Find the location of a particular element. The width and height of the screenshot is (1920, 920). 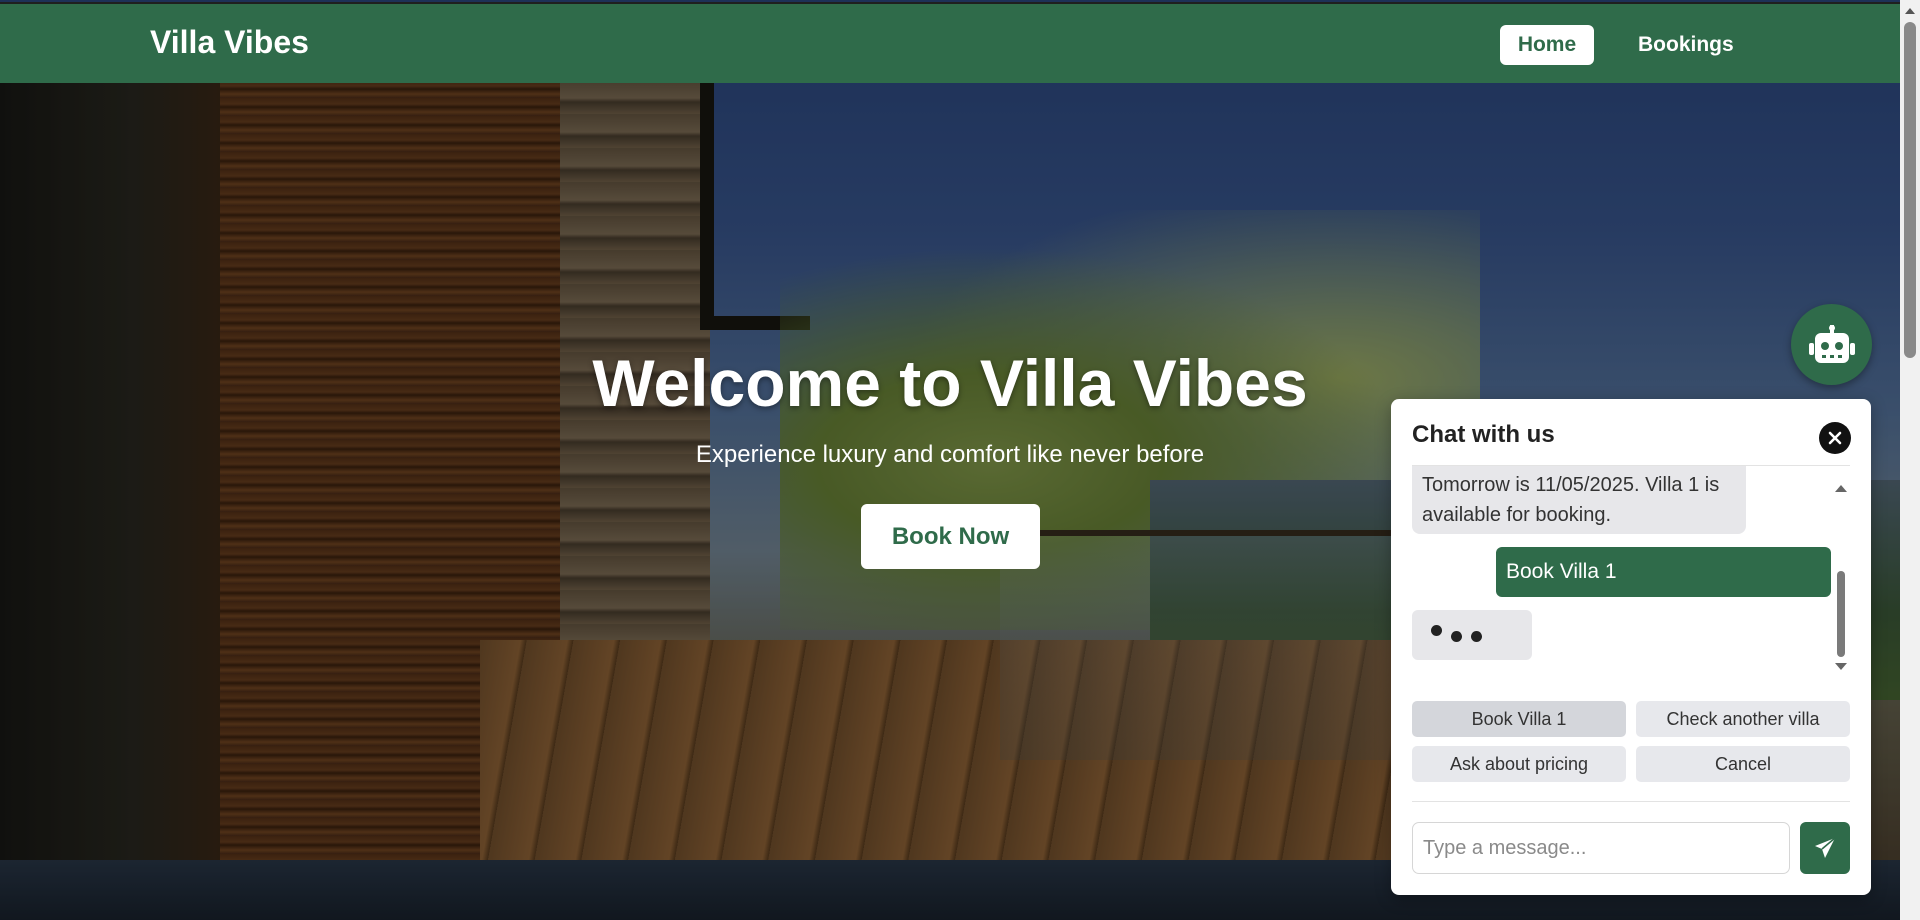

page-scroll-up-arrow-icon is located at coordinates (1910, 11).